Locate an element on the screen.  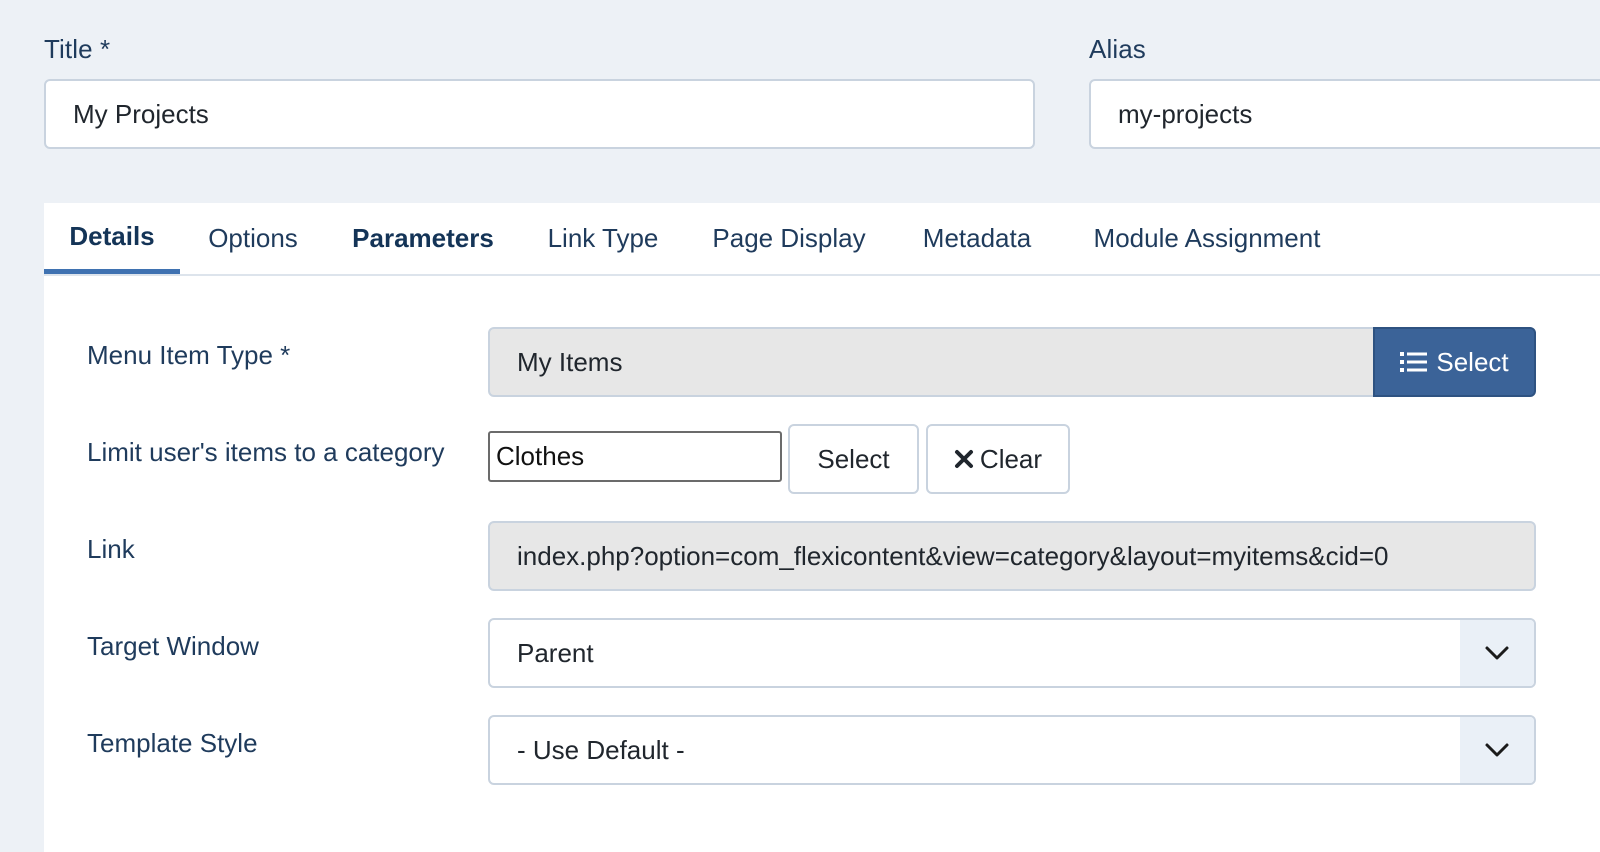
tab-details: Details is located at coordinates (112, 238).